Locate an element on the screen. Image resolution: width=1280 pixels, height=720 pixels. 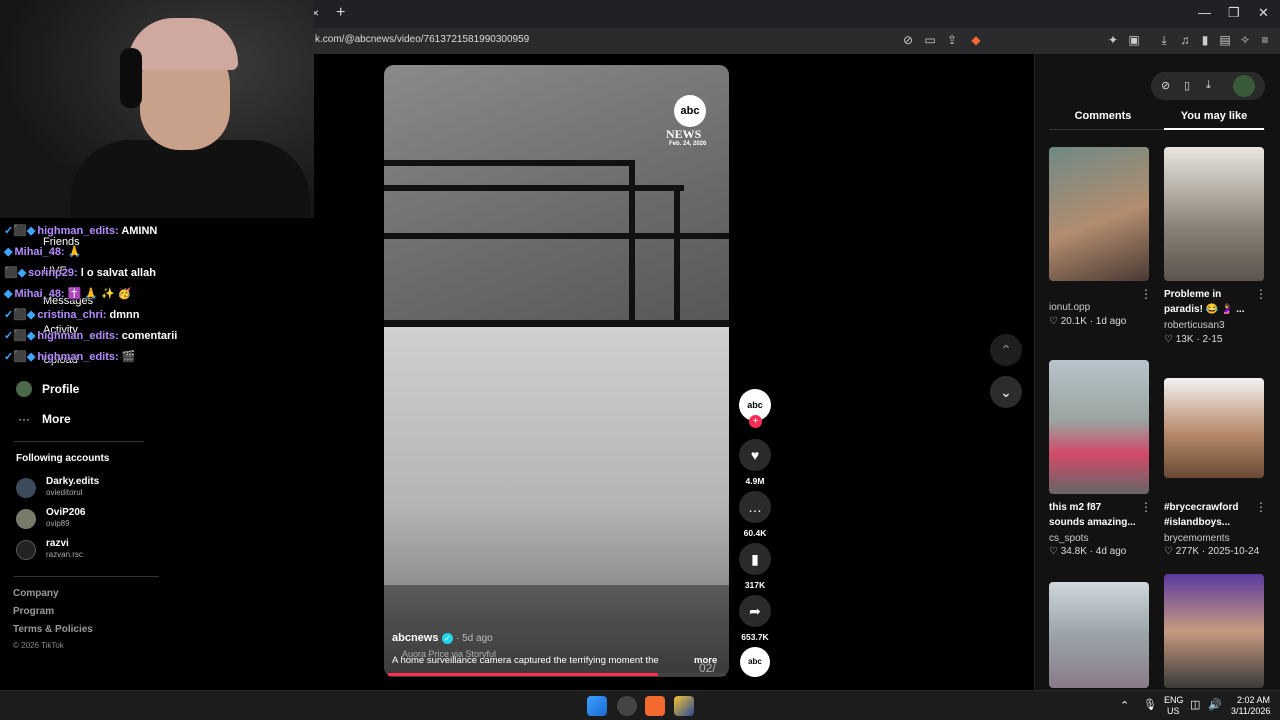
chat-message: ✓⬛◆ highman_edits: 🎬 is located at coordinates (70, 357).